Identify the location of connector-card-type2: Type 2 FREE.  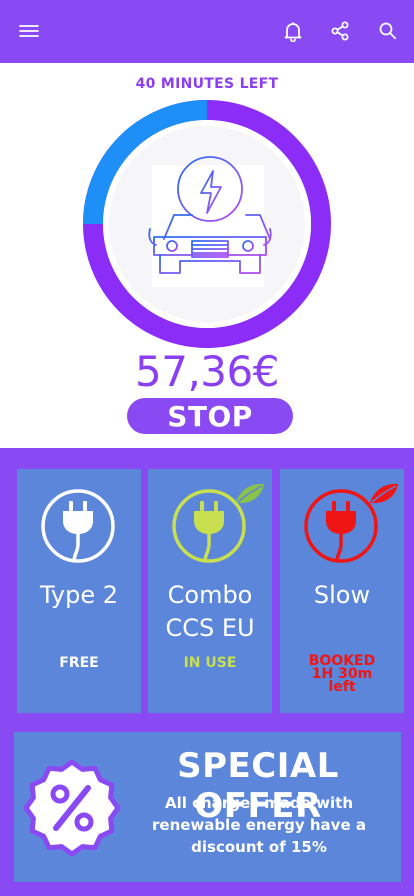
(79, 591).